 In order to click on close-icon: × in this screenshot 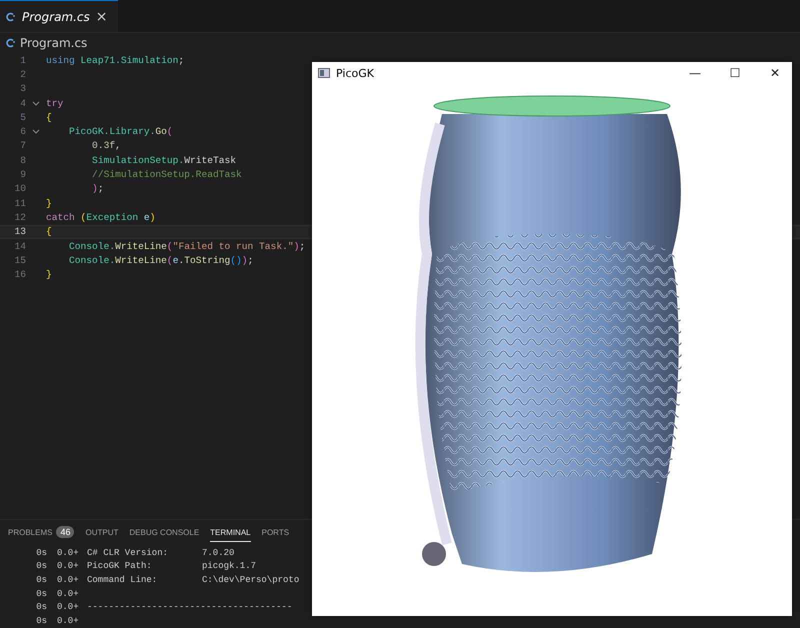, I will do `click(102, 16)`.